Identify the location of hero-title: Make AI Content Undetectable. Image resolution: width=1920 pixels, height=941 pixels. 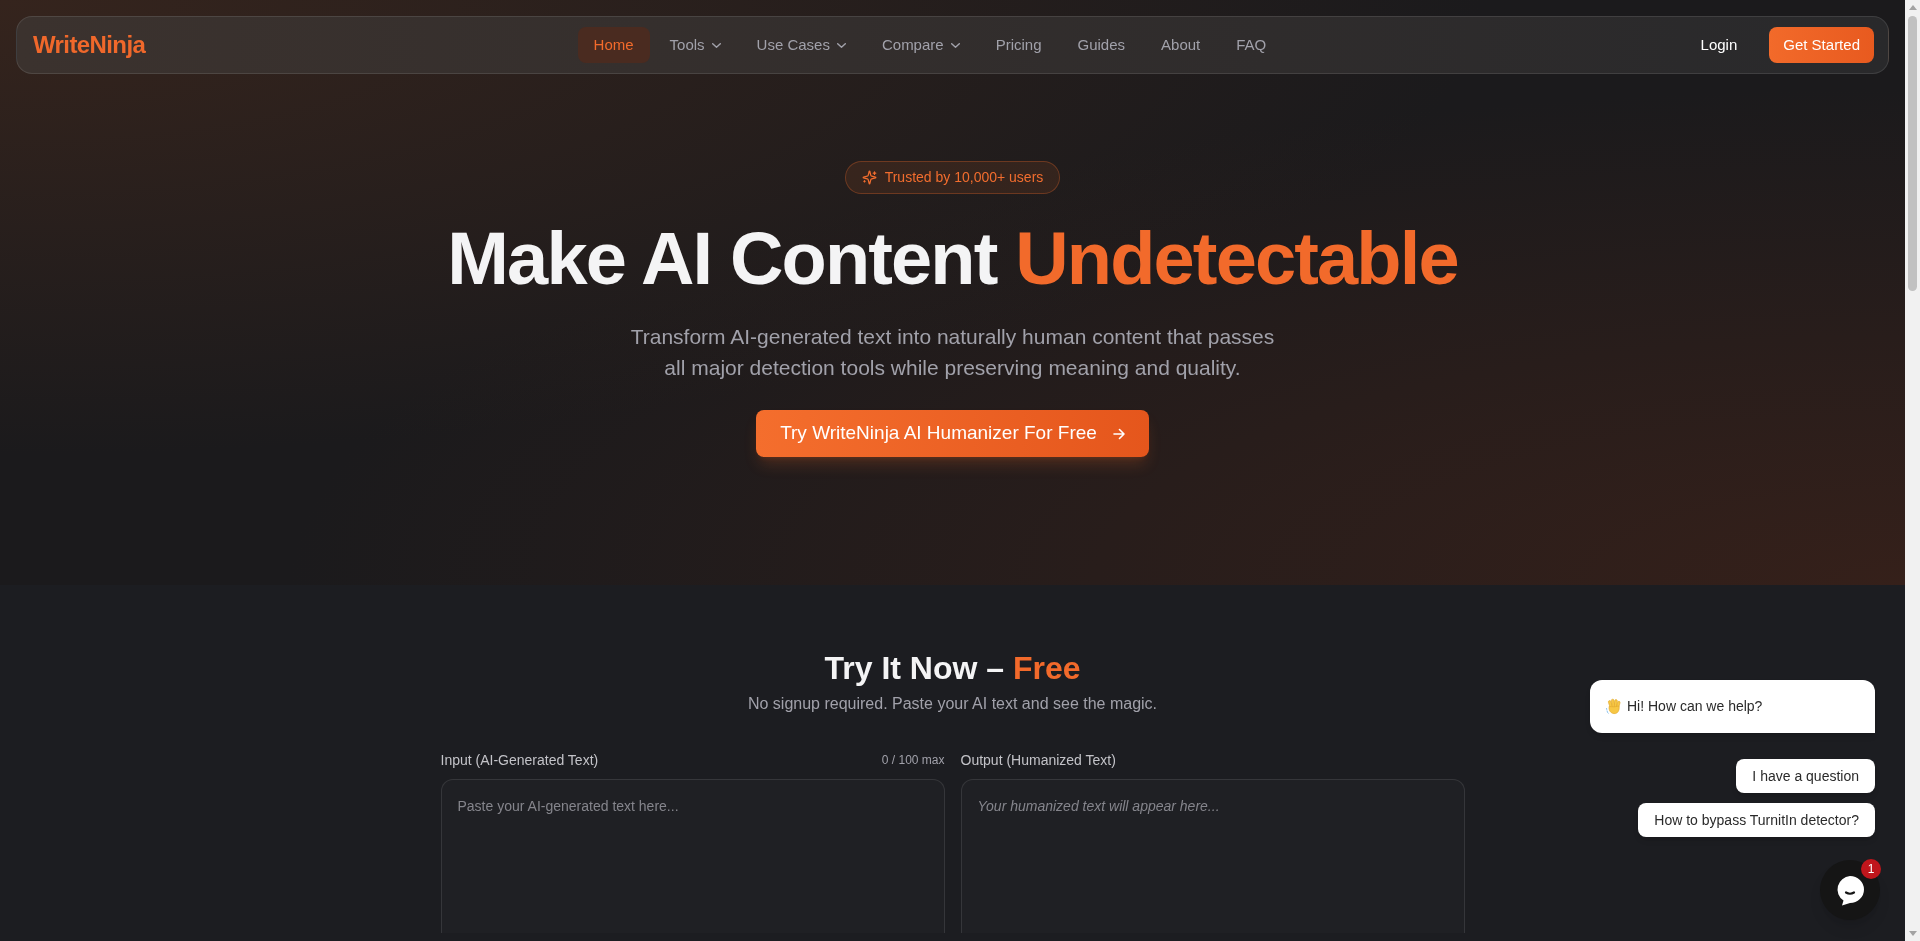
(952, 259).